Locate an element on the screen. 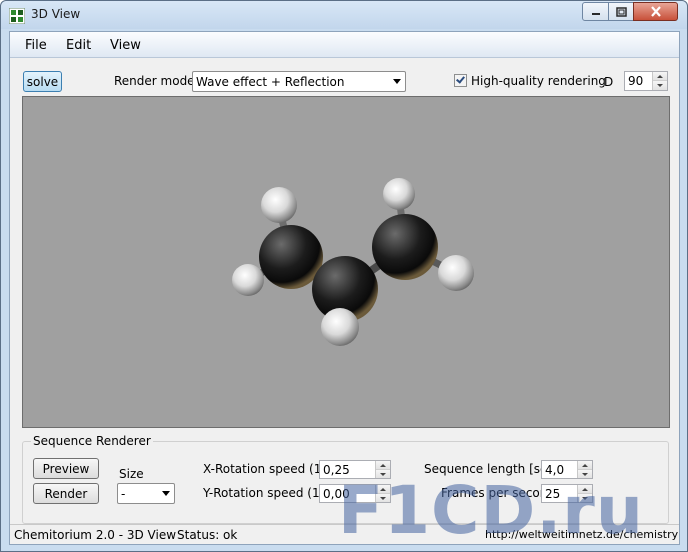 The width and height of the screenshot is (688, 552). maximize-button is located at coordinates (621, 11).